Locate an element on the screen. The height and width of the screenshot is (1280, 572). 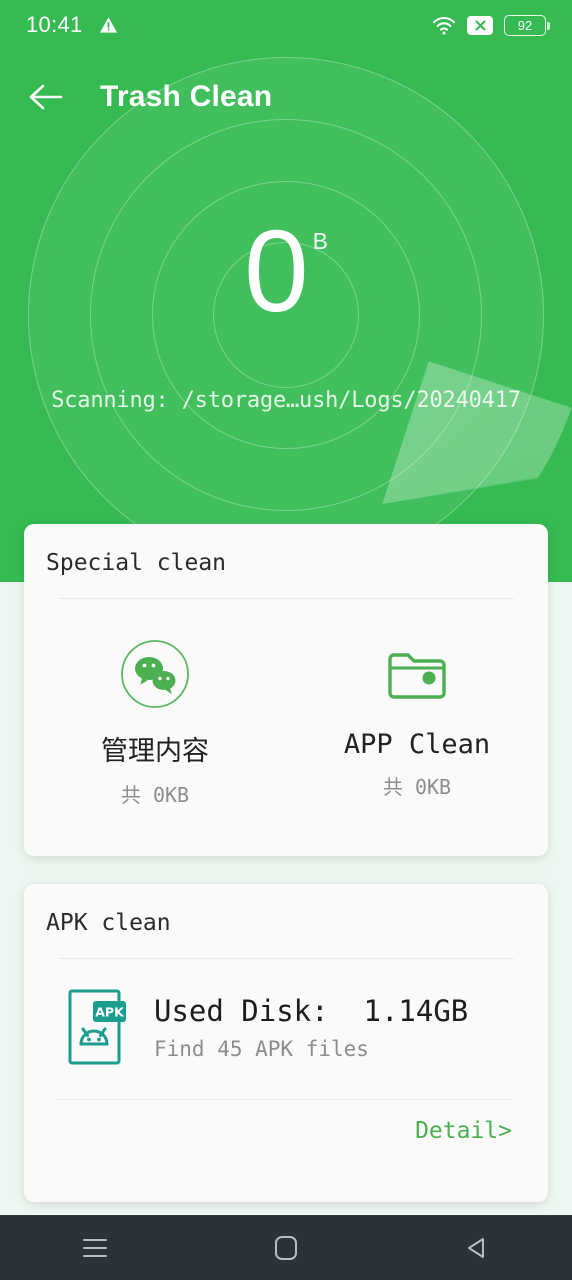
special-item-app-clean: APP Clean 共 0KB is located at coordinates (417, 721).